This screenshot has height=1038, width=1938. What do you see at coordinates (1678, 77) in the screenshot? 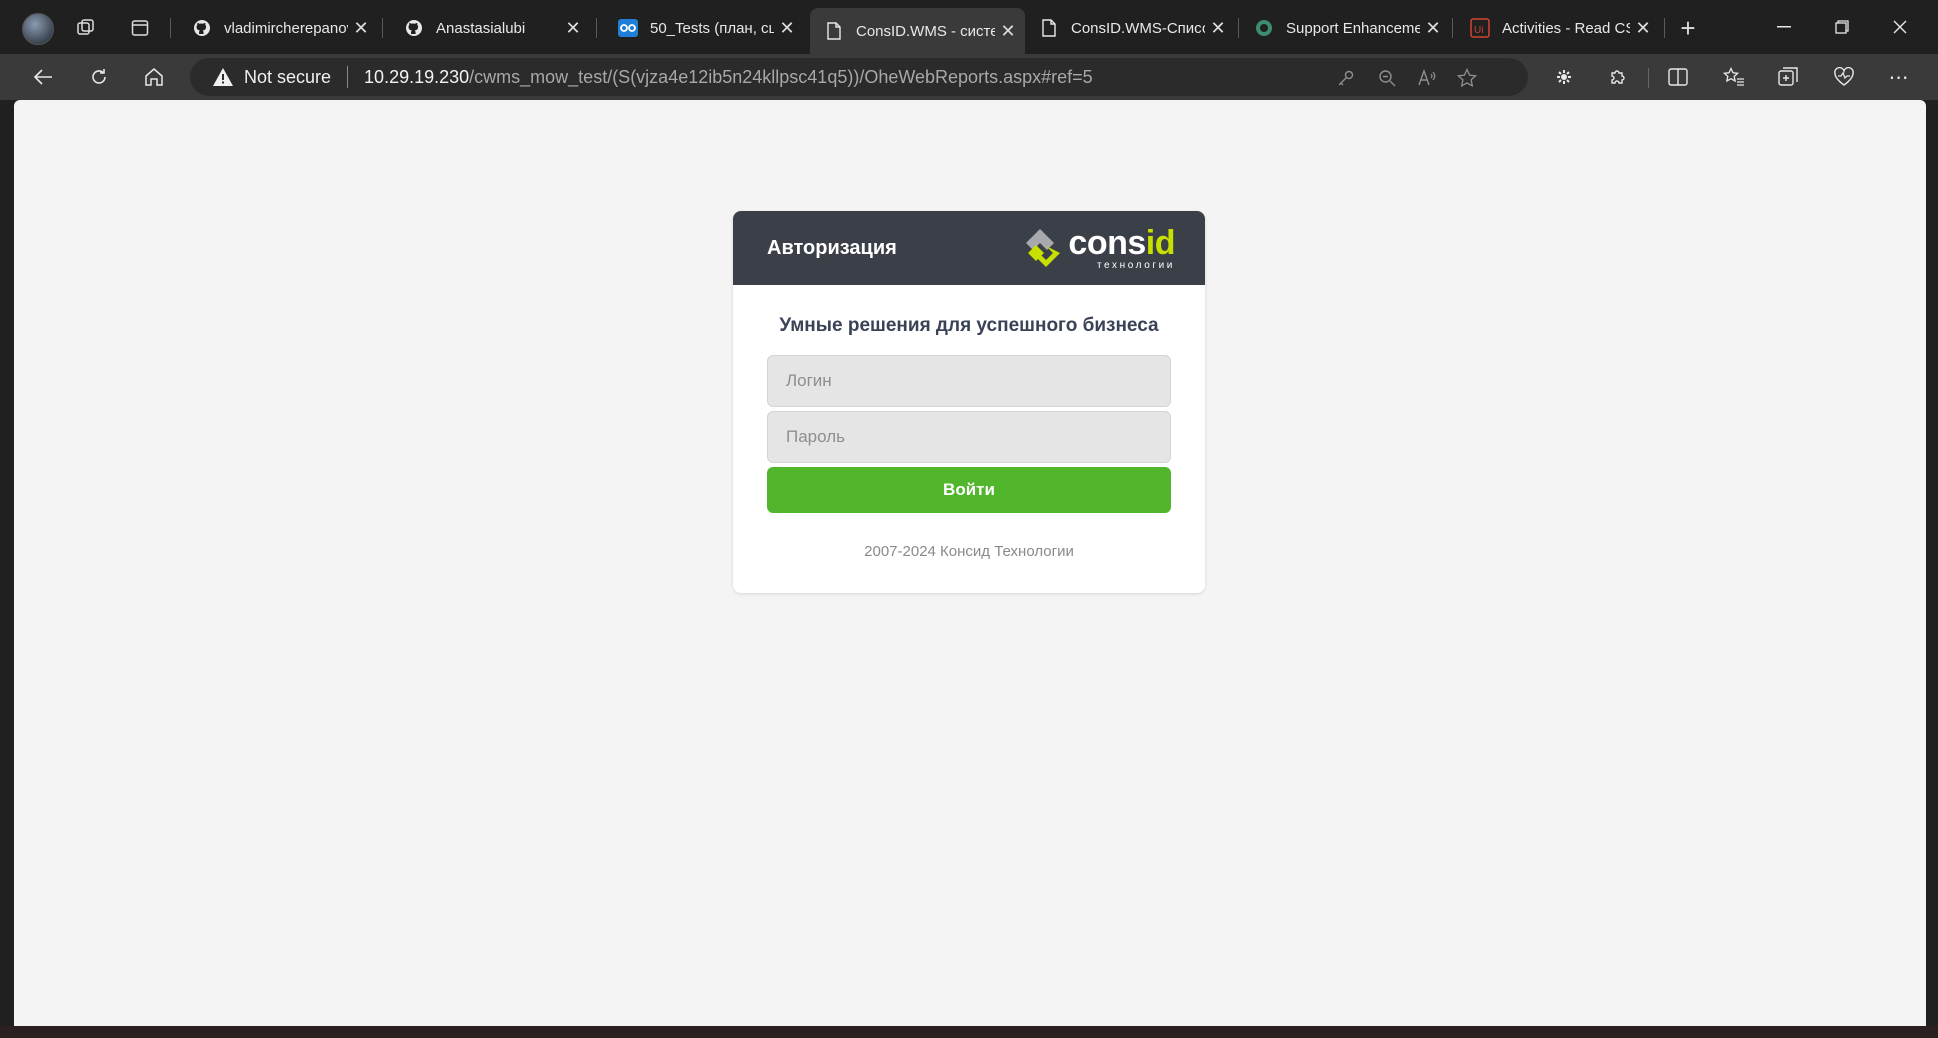
I see `split-screen-icon` at bounding box center [1678, 77].